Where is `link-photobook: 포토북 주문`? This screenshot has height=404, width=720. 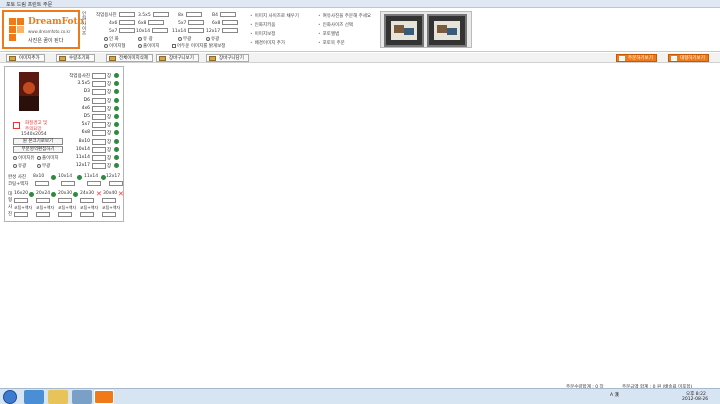
link-photobook: 포토북 주문 is located at coordinates (331, 43).